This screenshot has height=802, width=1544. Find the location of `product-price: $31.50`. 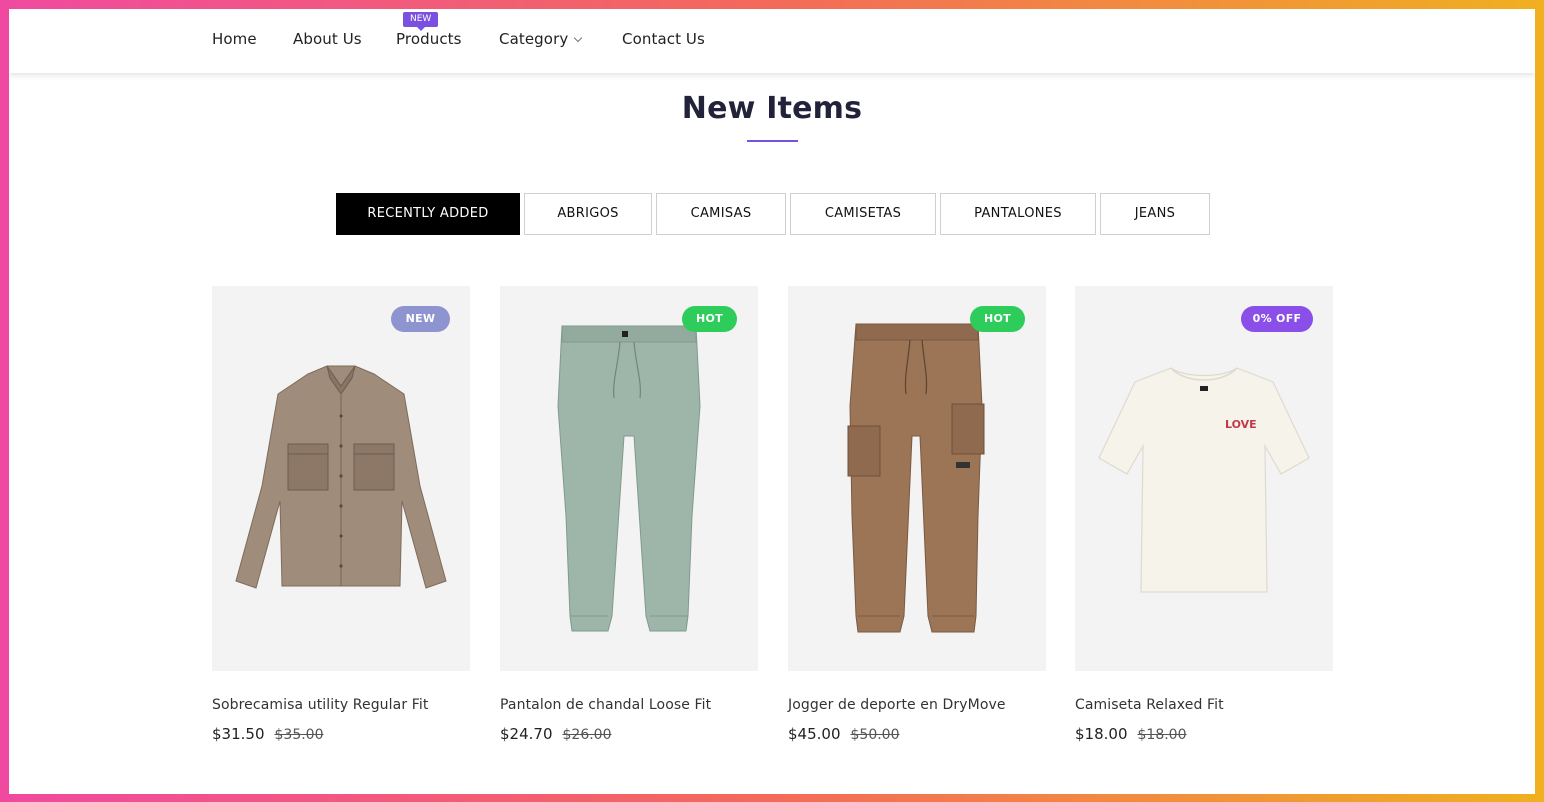

product-price: $31.50 is located at coordinates (238, 734).